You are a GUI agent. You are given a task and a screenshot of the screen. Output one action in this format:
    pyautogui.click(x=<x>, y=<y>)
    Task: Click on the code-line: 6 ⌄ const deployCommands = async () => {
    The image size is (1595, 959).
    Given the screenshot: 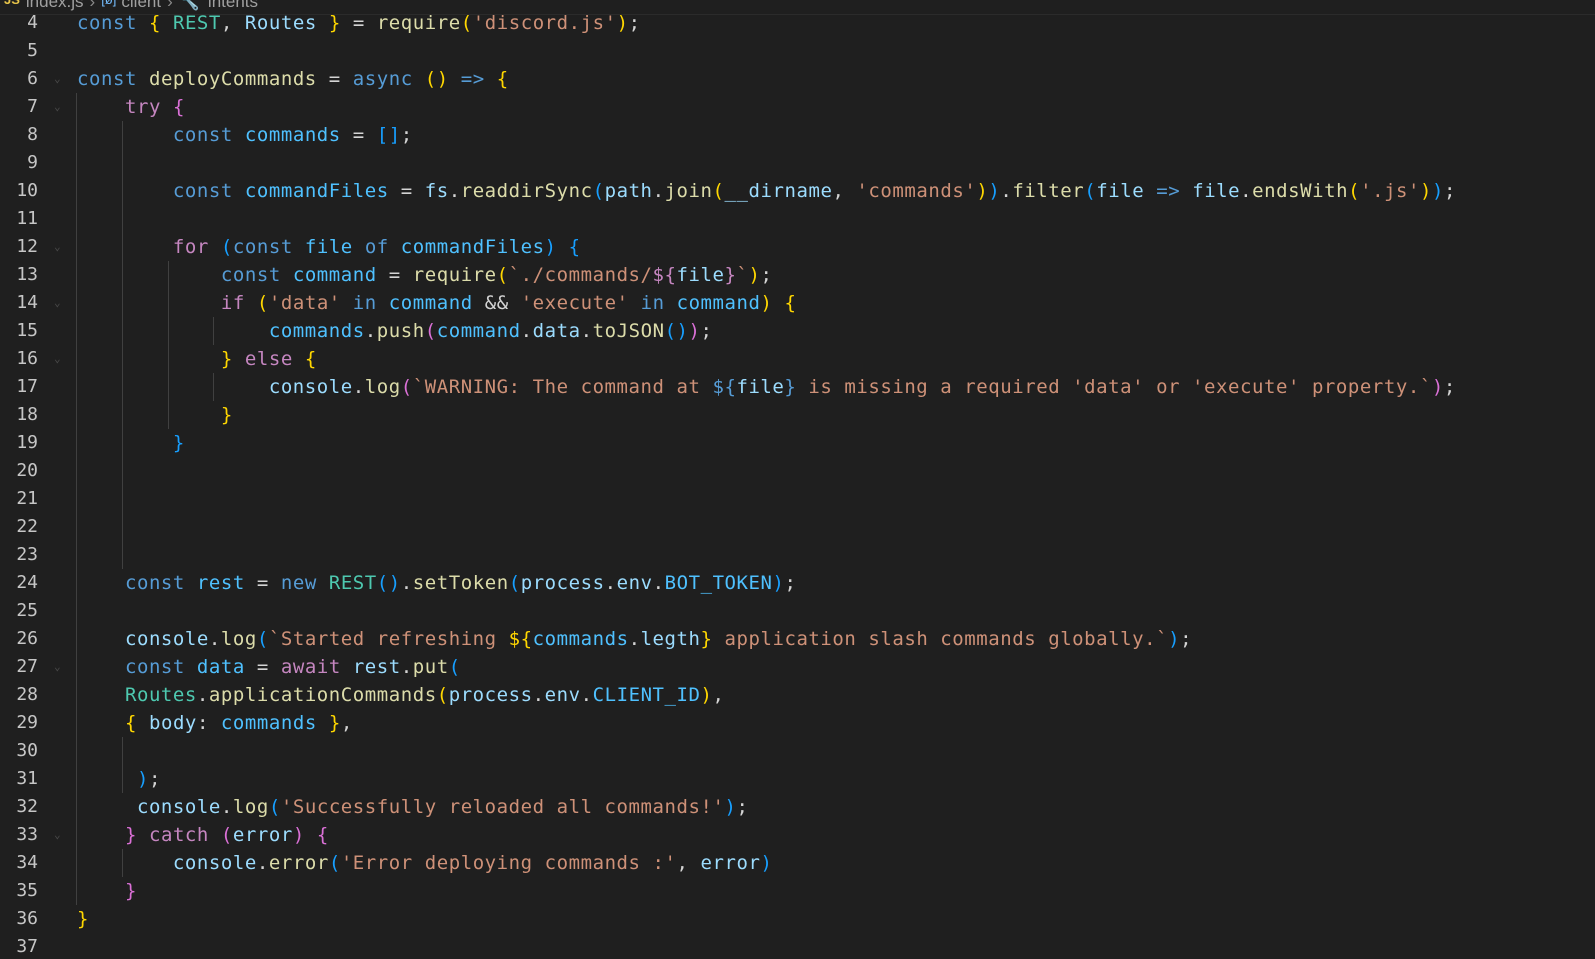 What is the action you would take?
    pyautogui.click(x=797, y=79)
    